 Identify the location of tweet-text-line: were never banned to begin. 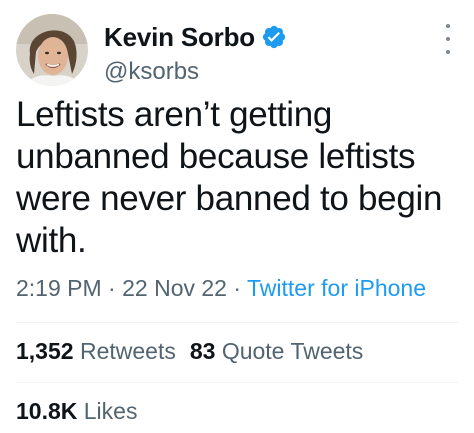
(229, 198).